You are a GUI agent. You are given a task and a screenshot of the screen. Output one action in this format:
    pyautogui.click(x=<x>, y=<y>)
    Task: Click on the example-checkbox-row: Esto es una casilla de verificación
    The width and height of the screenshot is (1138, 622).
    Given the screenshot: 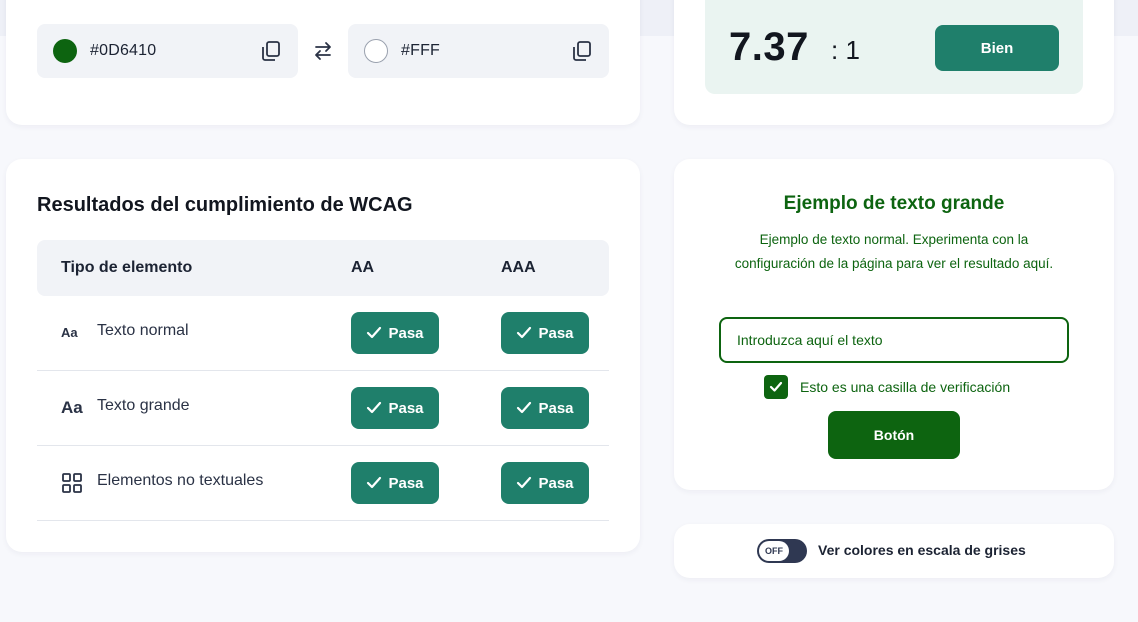 What is the action you would take?
    pyautogui.click(x=887, y=387)
    